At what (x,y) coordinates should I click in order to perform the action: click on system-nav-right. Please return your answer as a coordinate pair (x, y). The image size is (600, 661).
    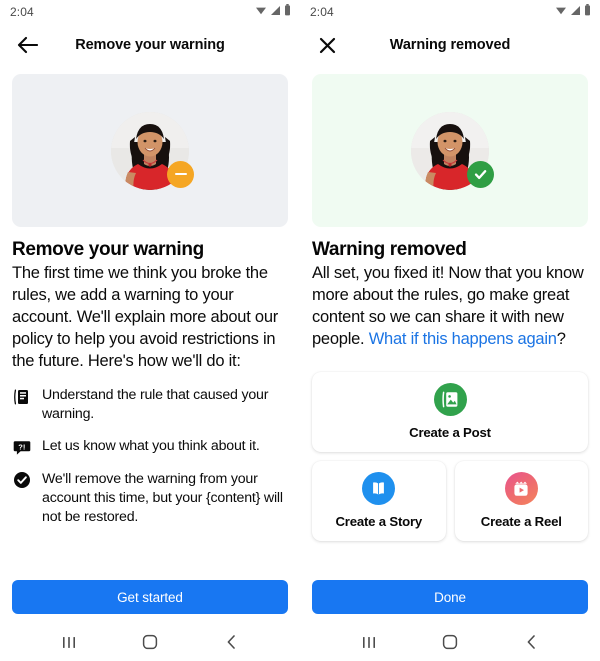
    Looking at the image, I should click on (450, 642).